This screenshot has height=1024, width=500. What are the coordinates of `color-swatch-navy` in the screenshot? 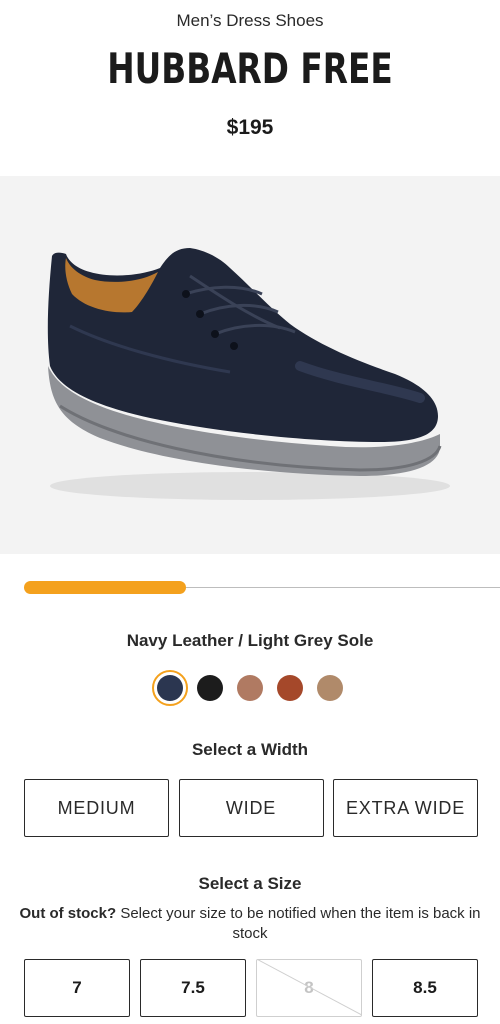 It's located at (170, 688).